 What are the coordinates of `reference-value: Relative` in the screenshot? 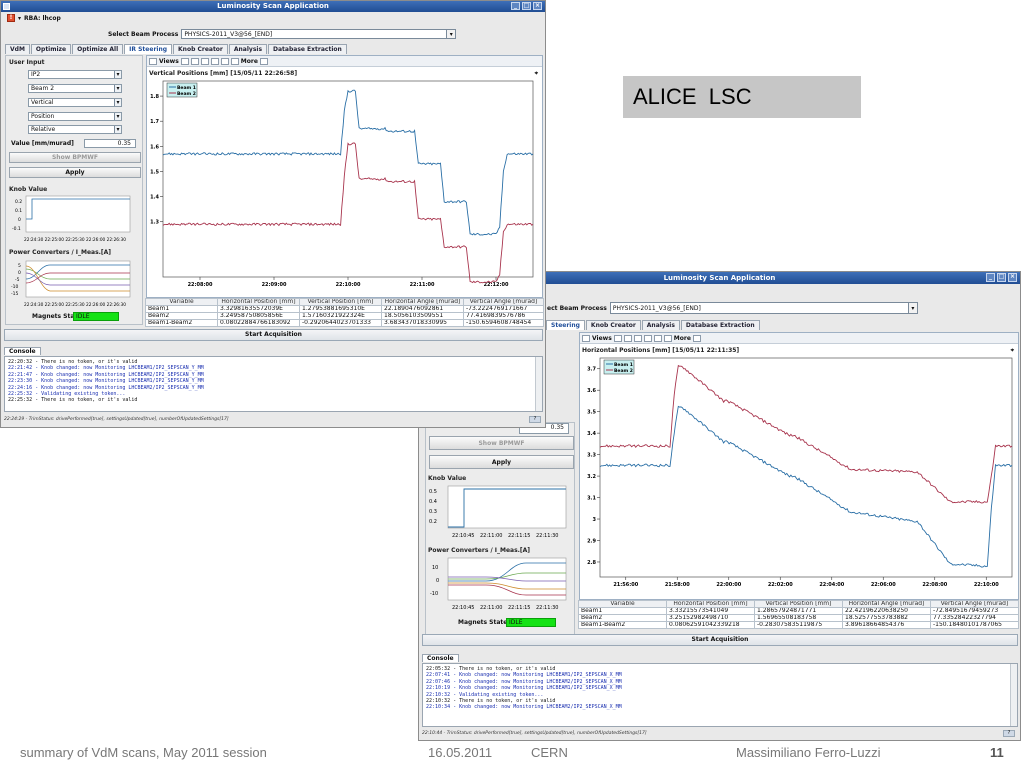 It's located at (43, 129).